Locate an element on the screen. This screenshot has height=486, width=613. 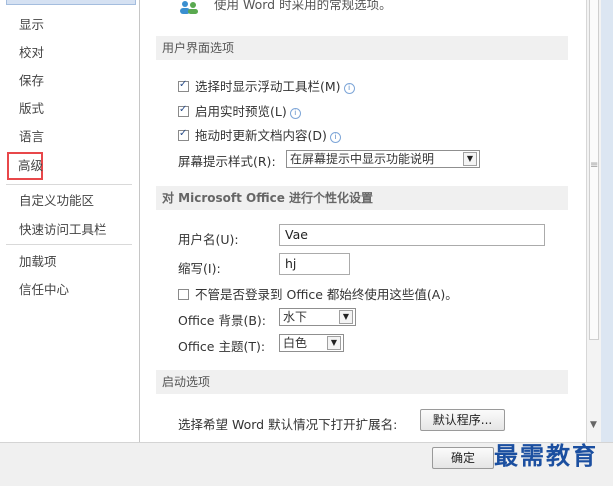
sidebar-item-save: 保存 is located at coordinates (31, 79).